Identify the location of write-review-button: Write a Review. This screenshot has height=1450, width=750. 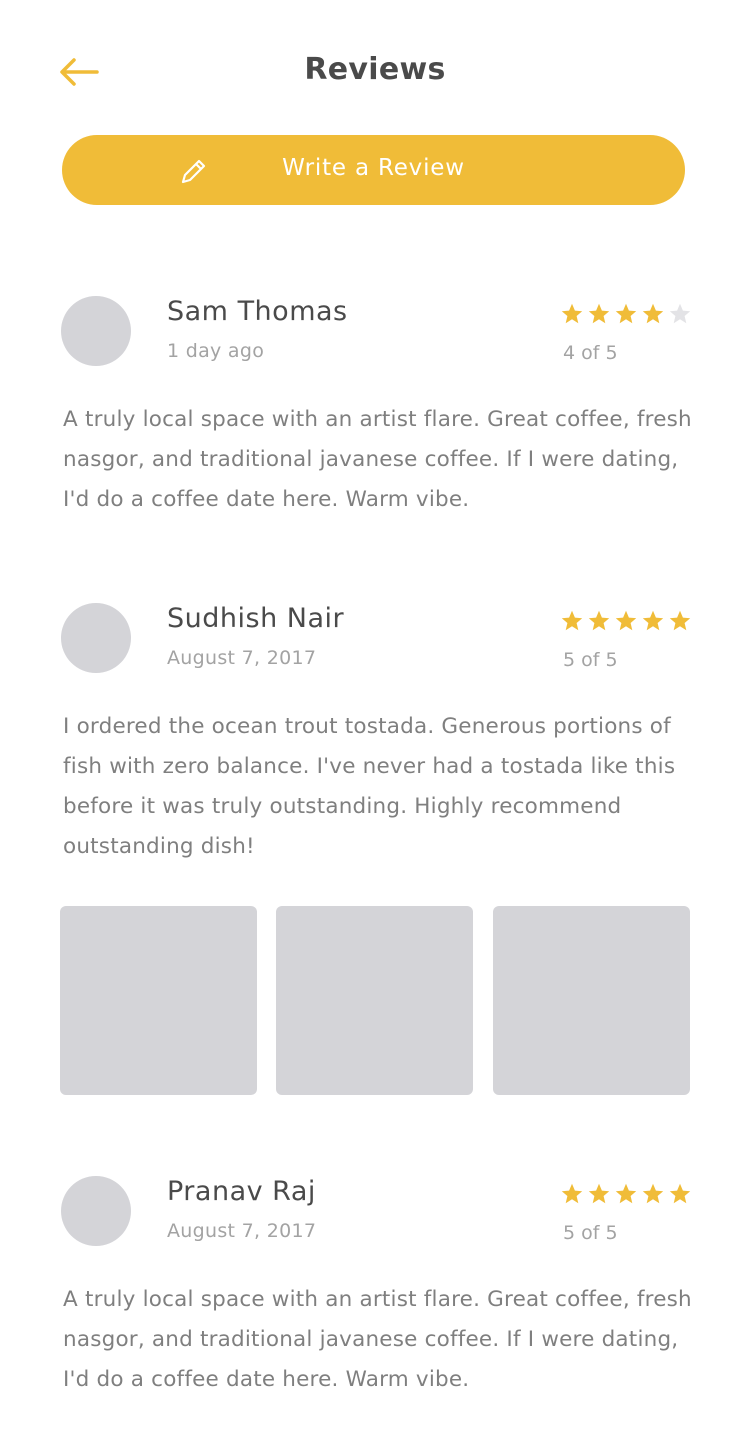
(373, 170).